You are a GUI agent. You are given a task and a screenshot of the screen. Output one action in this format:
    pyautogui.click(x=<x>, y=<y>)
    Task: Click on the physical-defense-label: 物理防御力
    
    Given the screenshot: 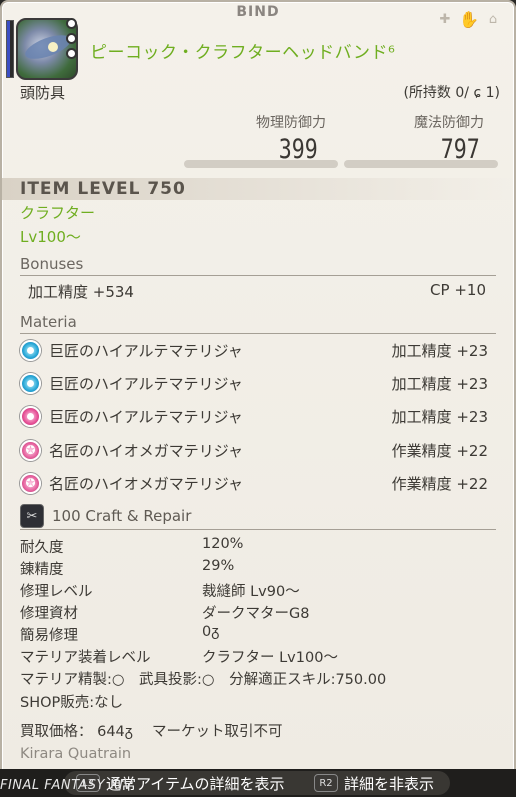 What is the action you would take?
    pyautogui.click(x=291, y=123)
    